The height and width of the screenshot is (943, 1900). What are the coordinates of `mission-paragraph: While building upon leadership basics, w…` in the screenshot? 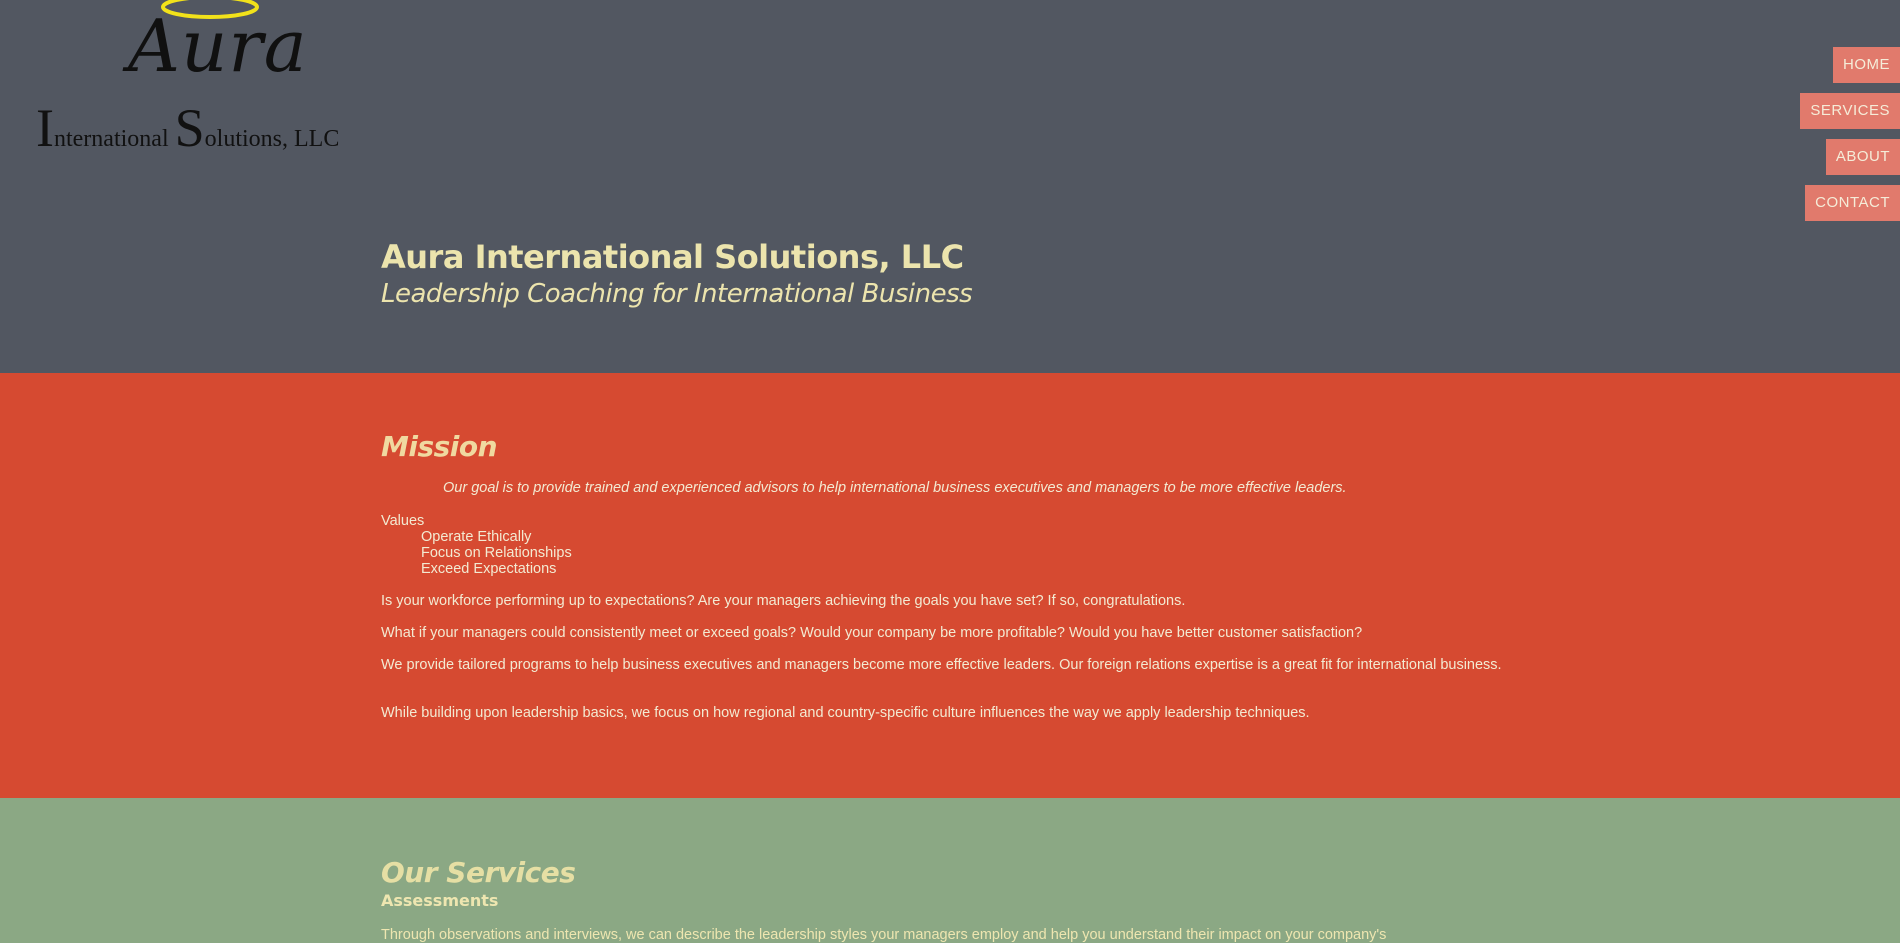 It's located at (845, 713).